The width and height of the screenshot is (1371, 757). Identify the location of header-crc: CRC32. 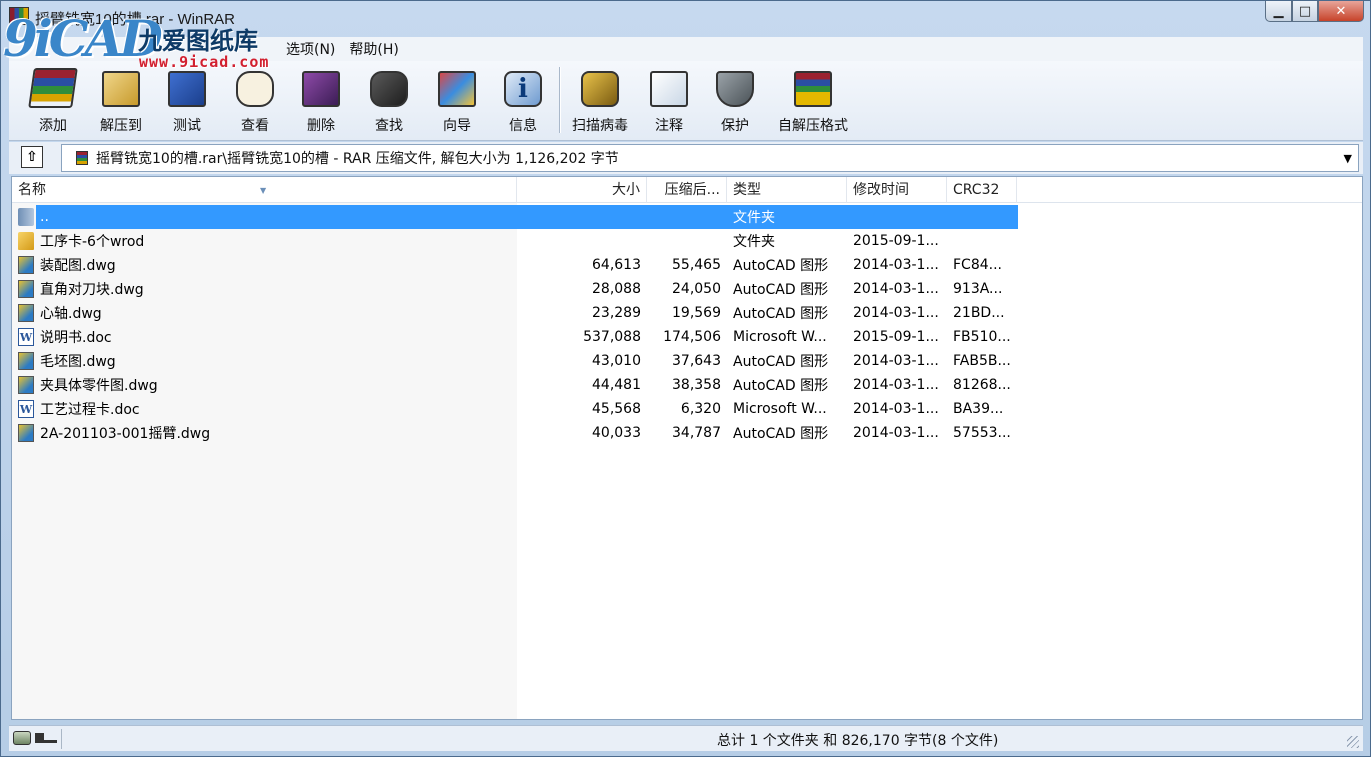
(982, 190).